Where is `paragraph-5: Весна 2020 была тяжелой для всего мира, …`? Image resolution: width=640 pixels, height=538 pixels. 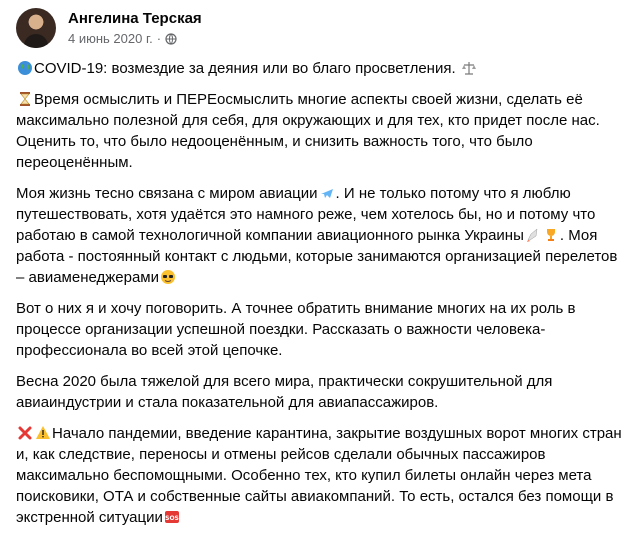
paragraph-5: Весна 2020 была тяжелой для всего мира, … is located at coordinates (321, 392).